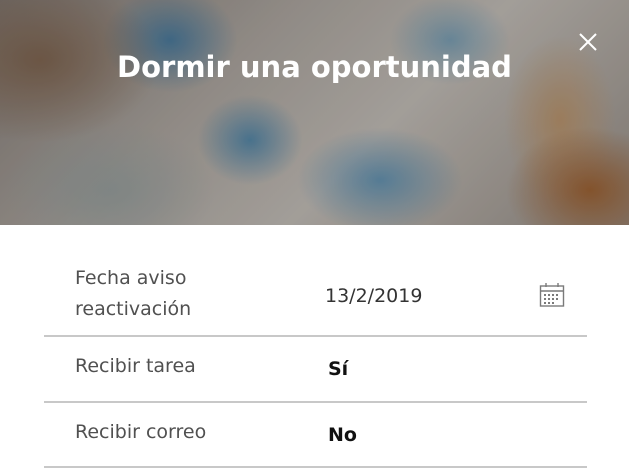 The width and height of the screenshot is (629, 469). Describe the element at coordinates (135, 366) in the screenshot. I see `receive-task-label: Recibir tarea` at that location.